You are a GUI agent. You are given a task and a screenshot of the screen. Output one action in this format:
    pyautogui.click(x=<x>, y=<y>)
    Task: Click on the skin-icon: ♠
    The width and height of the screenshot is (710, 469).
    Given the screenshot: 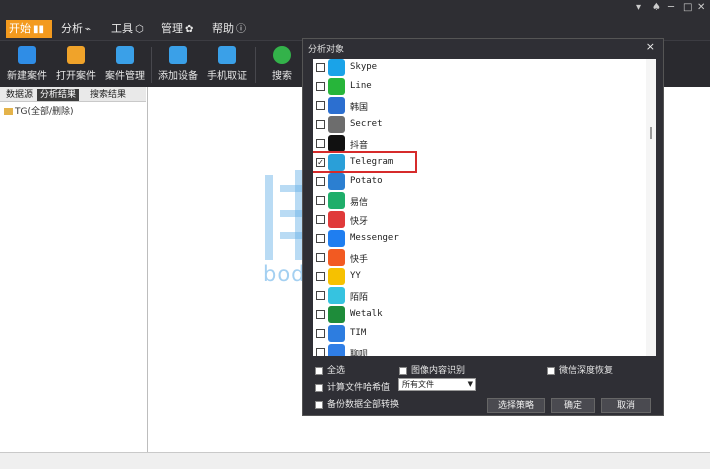 What is the action you would take?
    pyautogui.click(x=656, y=7)
    